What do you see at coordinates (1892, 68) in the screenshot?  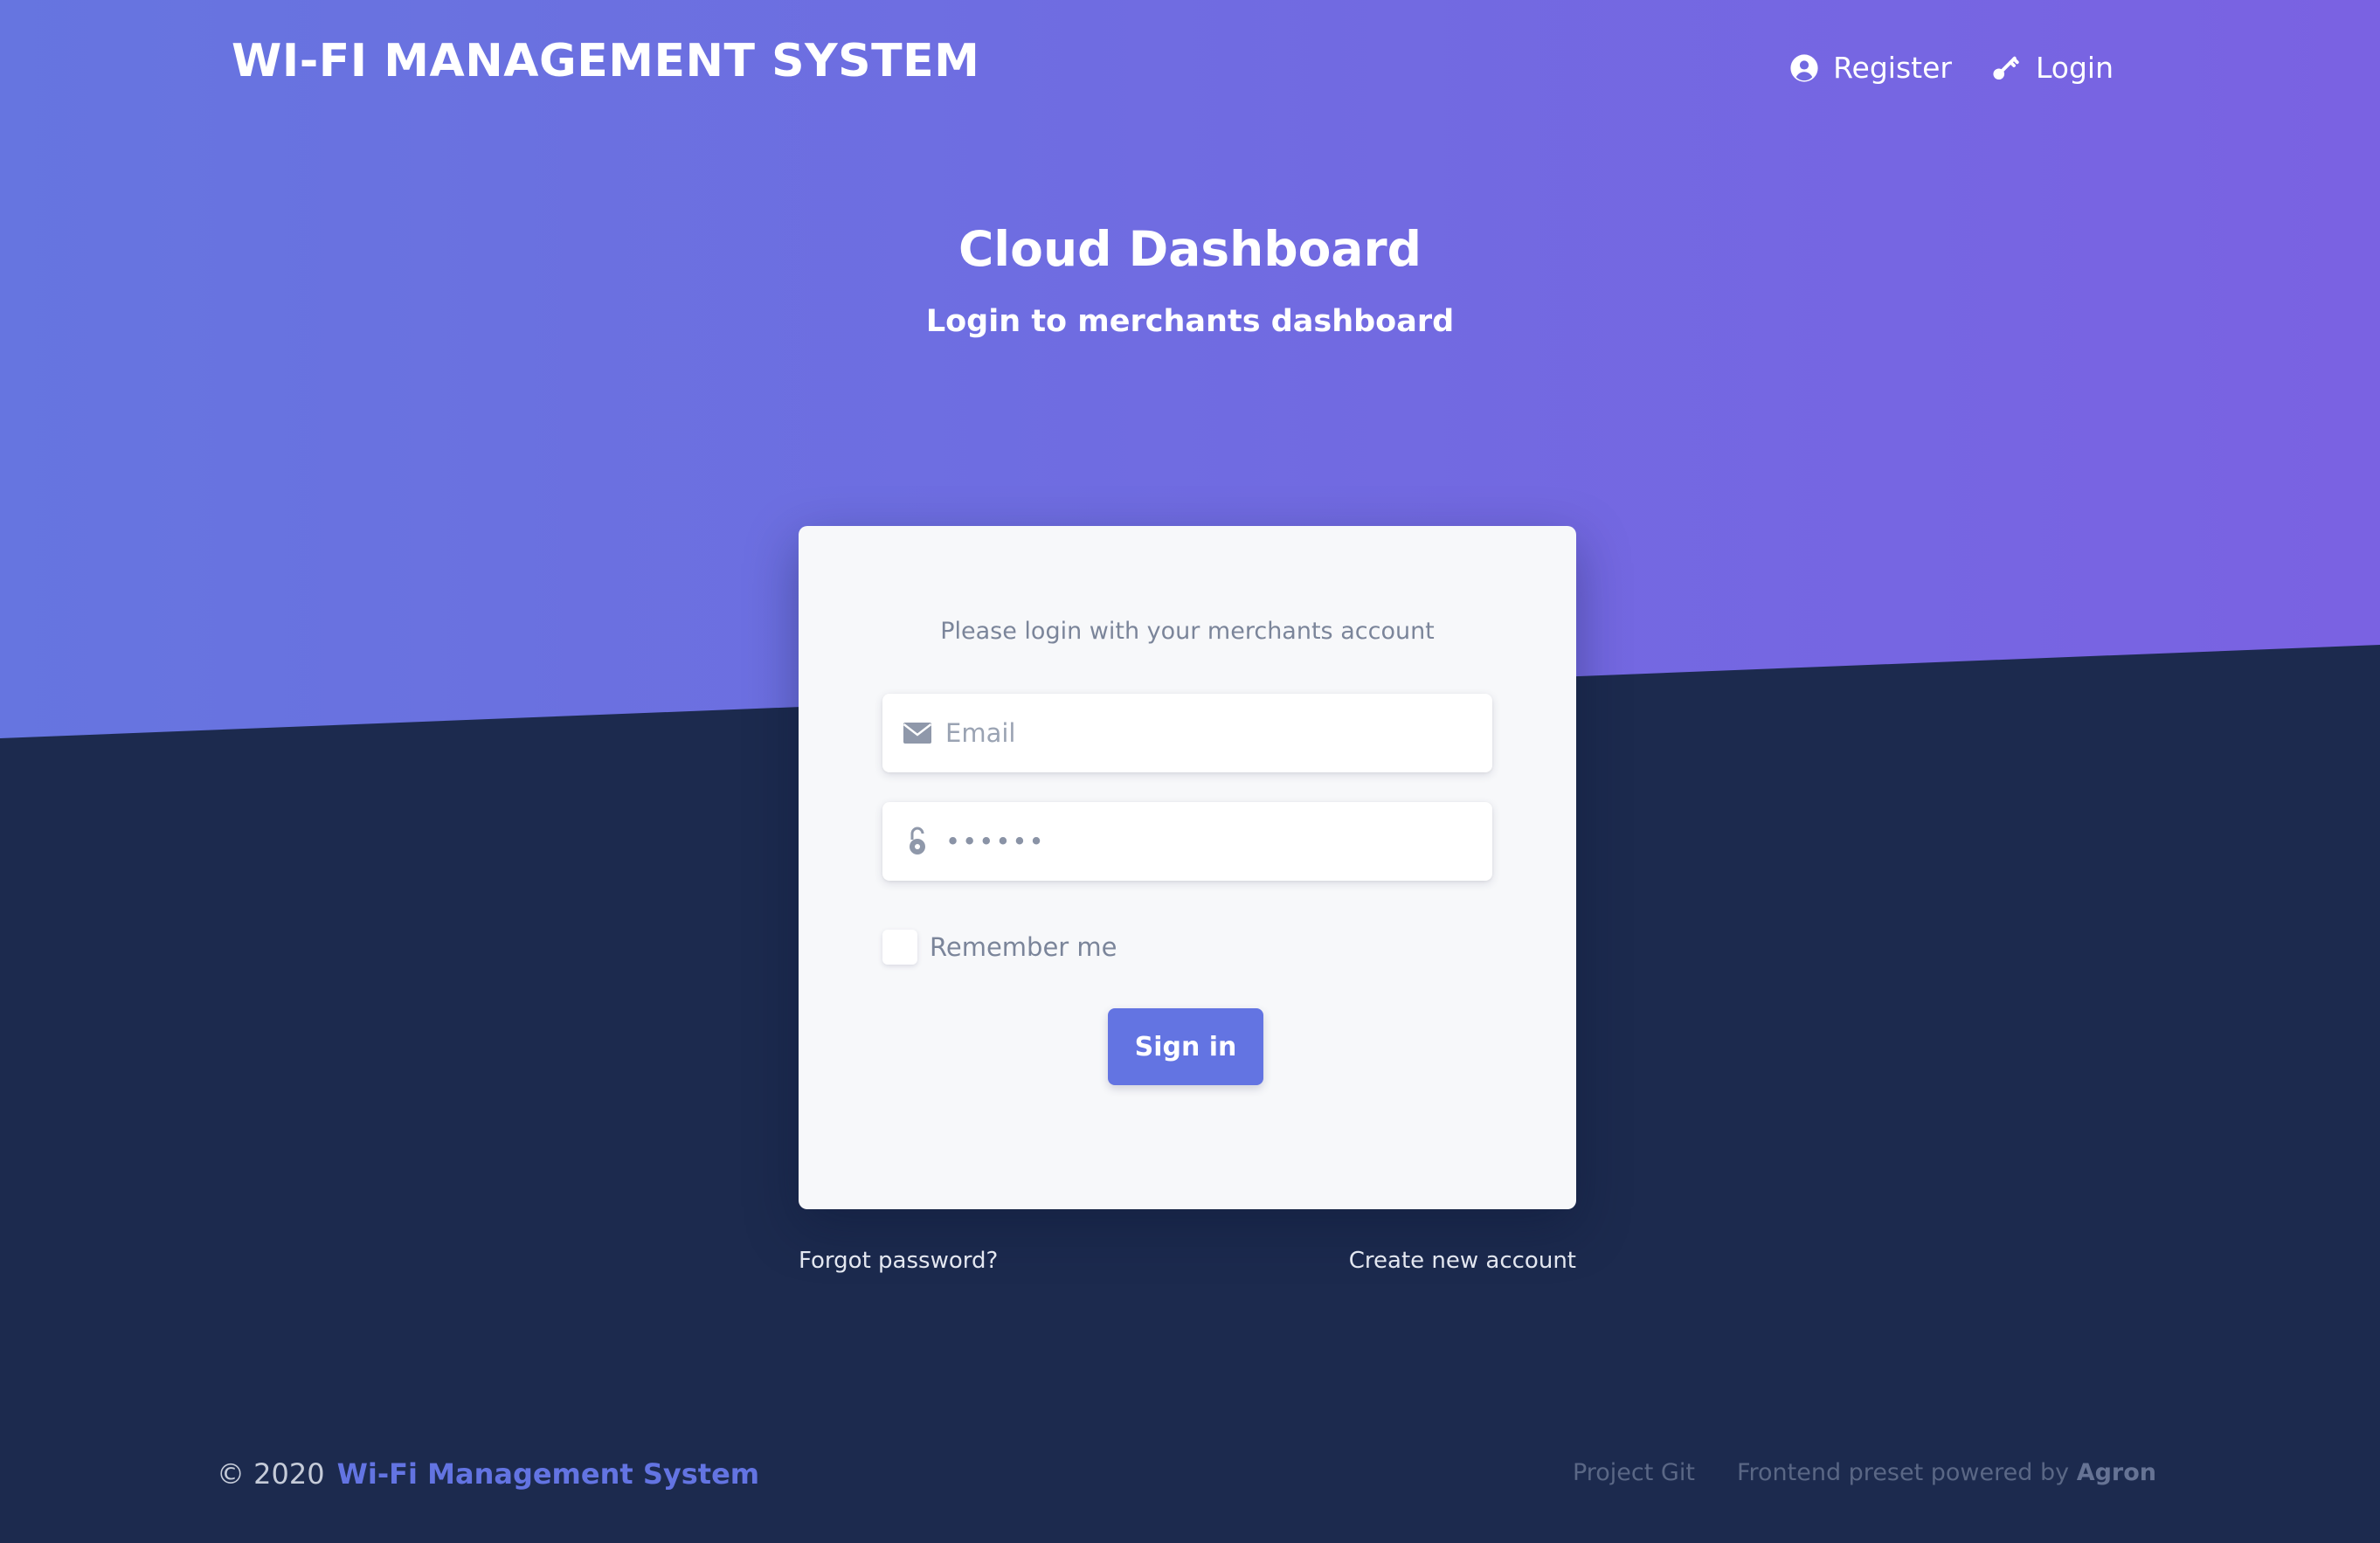 I see `nav-register-label: Register` at bounding box center [1892, 68].